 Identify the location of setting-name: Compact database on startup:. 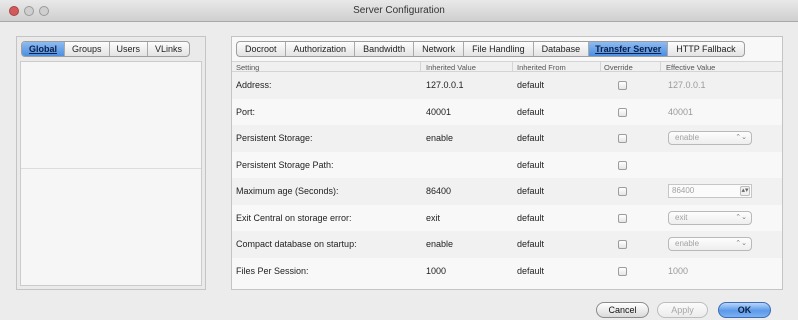
(296, 244).